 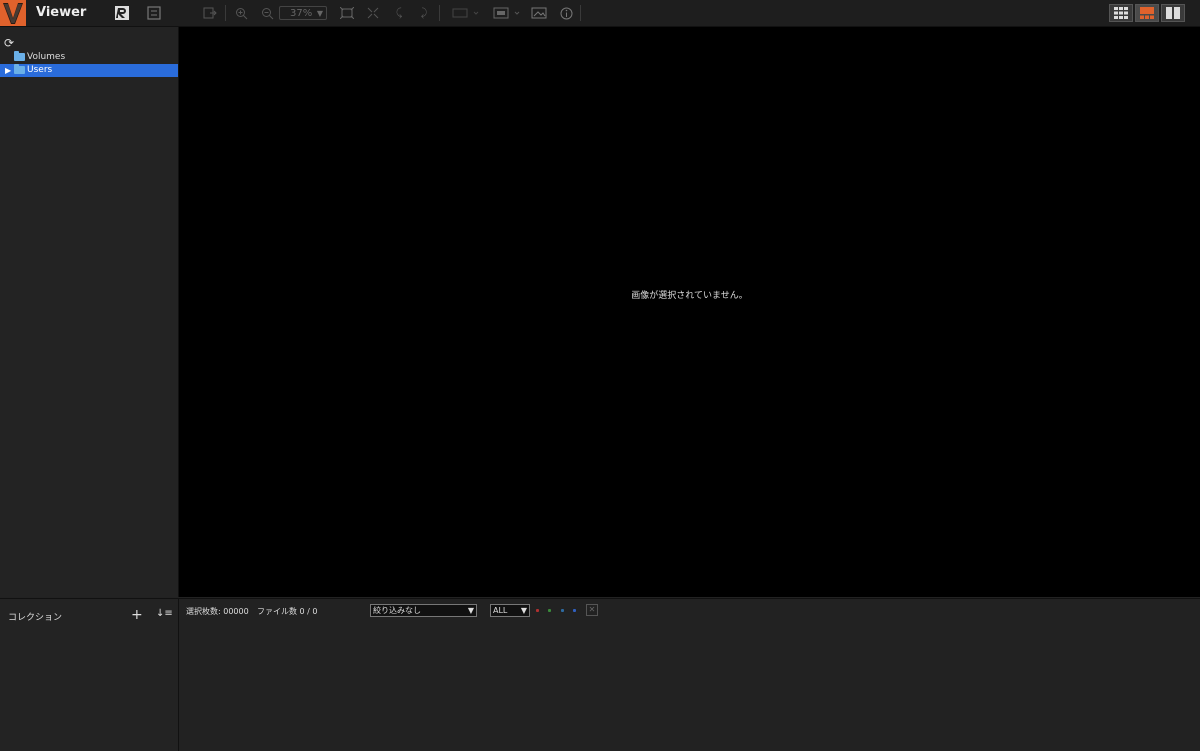 What do you see at coordinates (549, 610) in the screenshot?
I see `color-label-green` at bounding box center [549, 610].